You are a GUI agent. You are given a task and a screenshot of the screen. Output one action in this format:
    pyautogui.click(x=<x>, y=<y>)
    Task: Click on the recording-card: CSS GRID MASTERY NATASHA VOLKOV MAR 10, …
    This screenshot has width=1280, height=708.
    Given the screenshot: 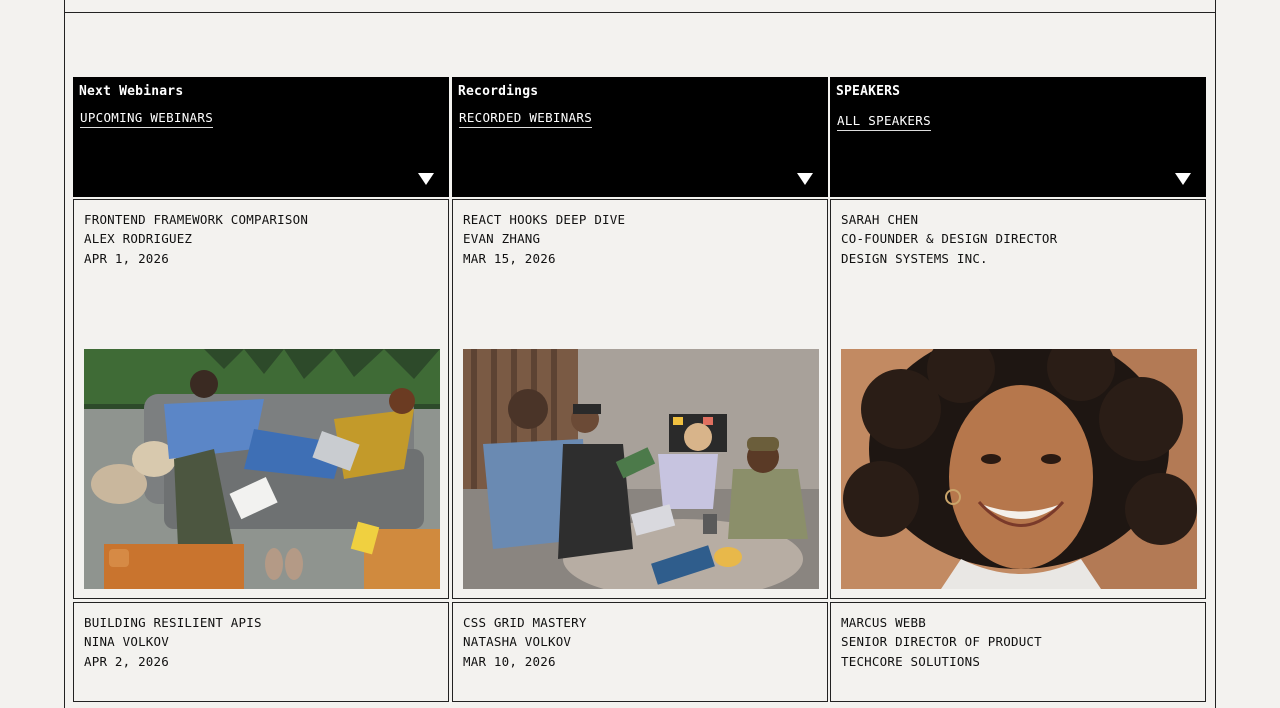 What is the action you would take?
    pyautogui.click(x=640, y=652)
    